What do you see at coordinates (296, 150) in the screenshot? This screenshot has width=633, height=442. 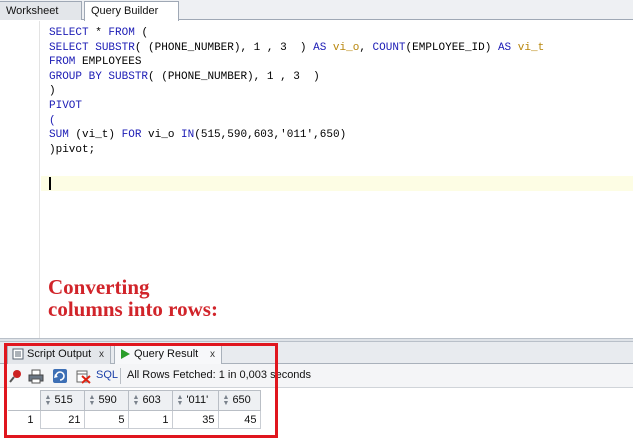 I see `code-line: )pivot;` at bounding box center [296, 150].